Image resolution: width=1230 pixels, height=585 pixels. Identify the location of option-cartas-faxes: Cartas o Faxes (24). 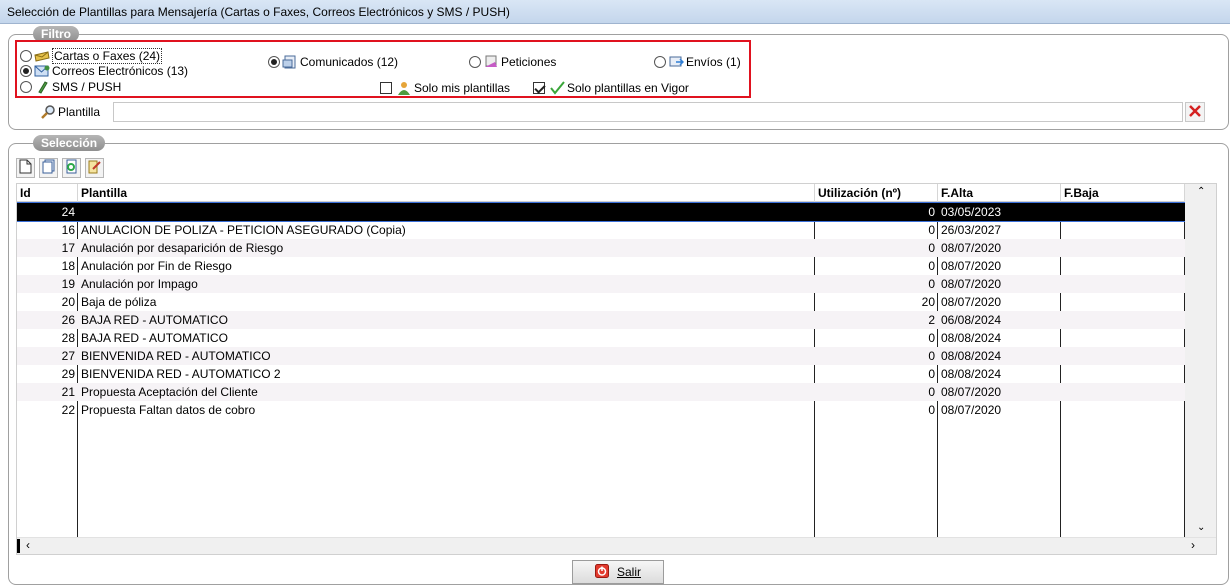
(91, 56).